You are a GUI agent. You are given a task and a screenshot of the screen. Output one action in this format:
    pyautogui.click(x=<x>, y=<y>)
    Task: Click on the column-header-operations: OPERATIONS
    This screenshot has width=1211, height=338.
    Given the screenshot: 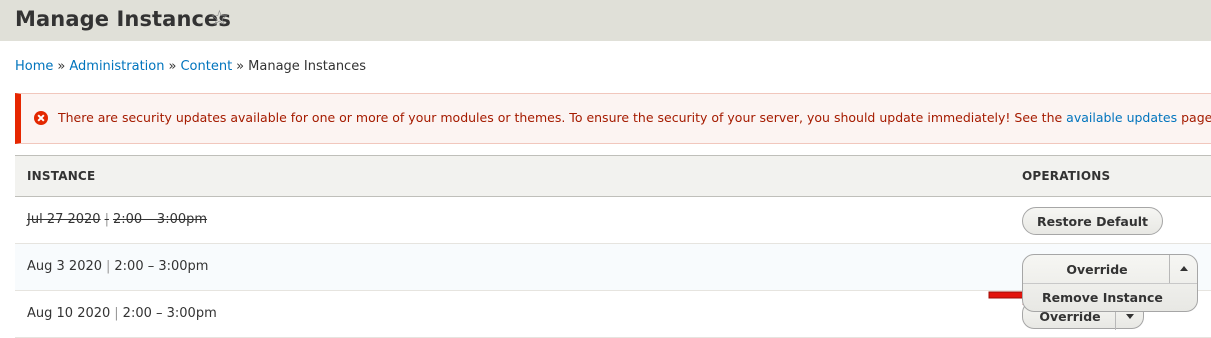 What is the action you would take?
    pyautogui.click(x=1066, y=176)
    